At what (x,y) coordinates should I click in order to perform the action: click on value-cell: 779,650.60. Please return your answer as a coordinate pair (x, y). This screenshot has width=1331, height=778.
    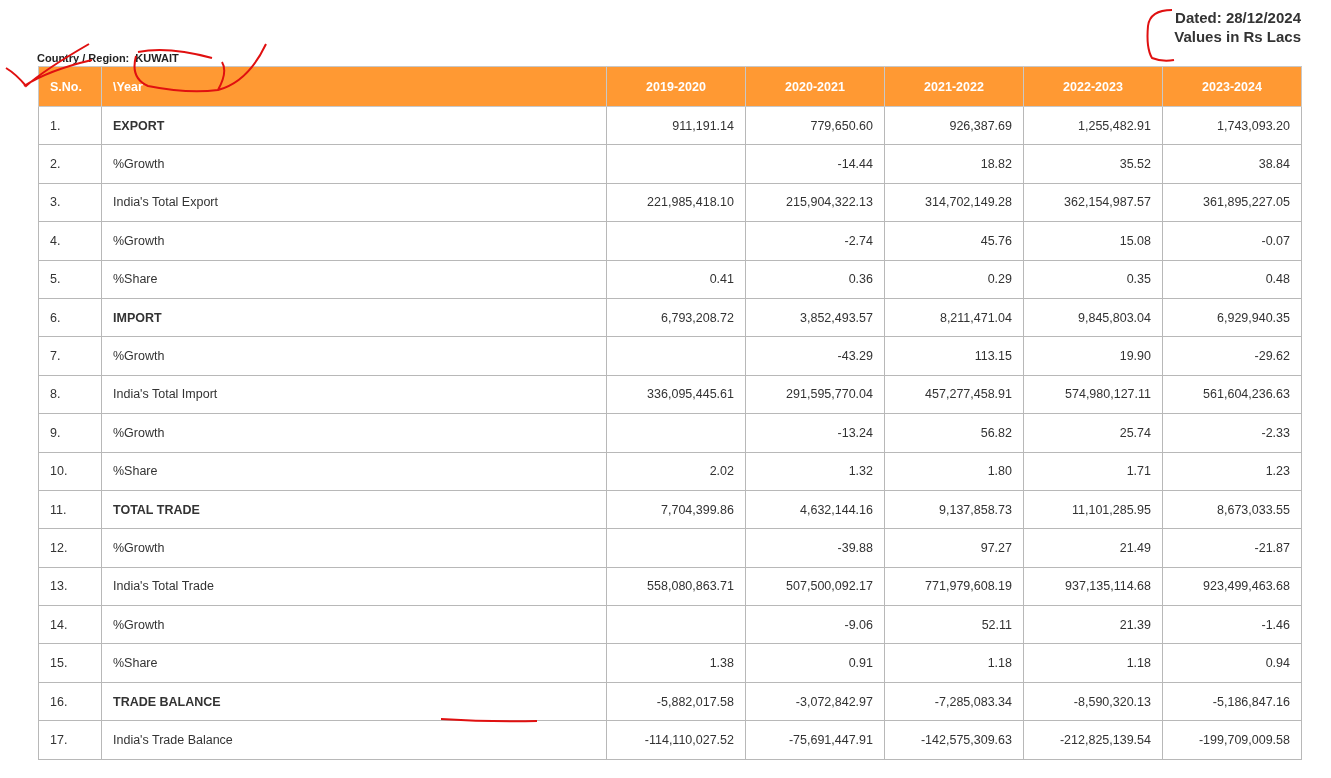
    Looking at the image, I should click on (815, 125).